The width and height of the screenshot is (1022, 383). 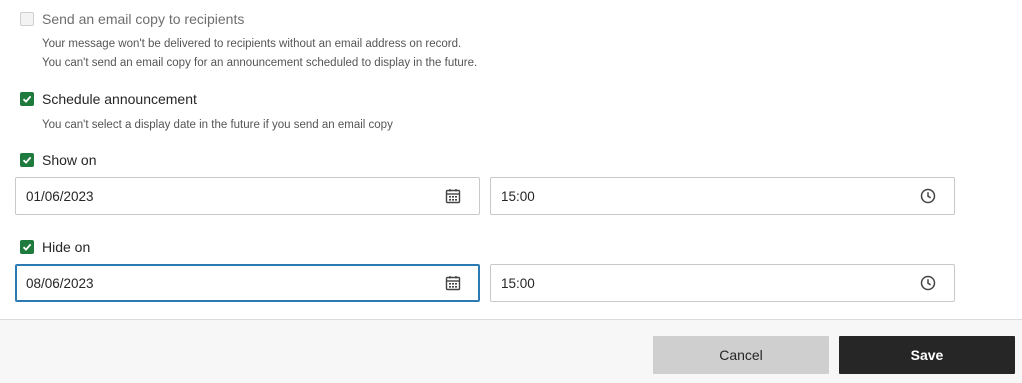 I want to click on show-on-option: Show on, so click(x=58, y=160).